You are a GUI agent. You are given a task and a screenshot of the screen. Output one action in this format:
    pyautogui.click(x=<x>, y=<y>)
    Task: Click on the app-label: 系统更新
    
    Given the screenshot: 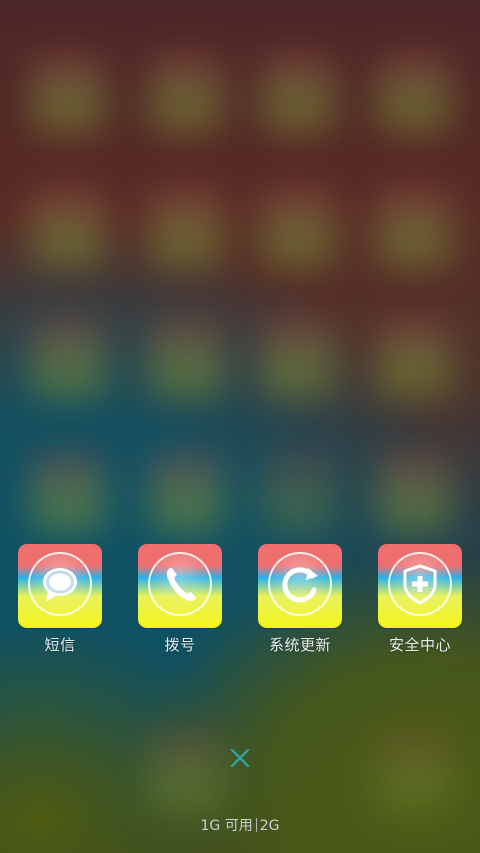 What is the action you would take?
    pyautogui.click(x=299, y=645)
    